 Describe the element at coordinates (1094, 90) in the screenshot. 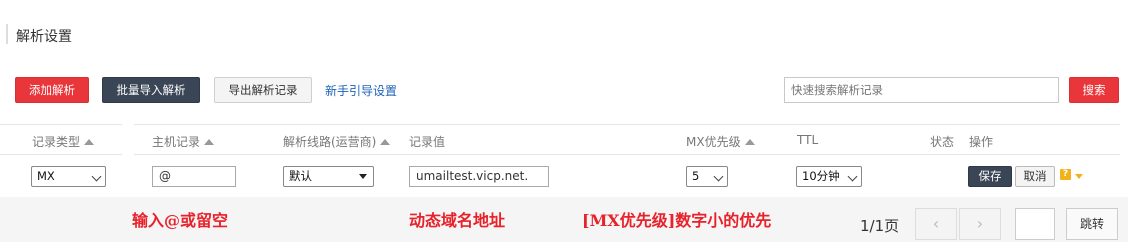

I see `search-button: 搜索` at that location.